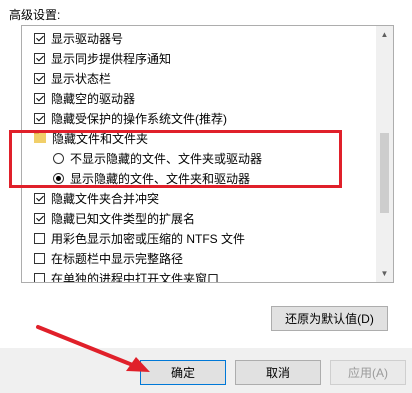 The image size is (412, 393). Describe the element at coordinates (111, 58) in the screenshot. I see `option-label: 显示同步提供程序通知` at that location.